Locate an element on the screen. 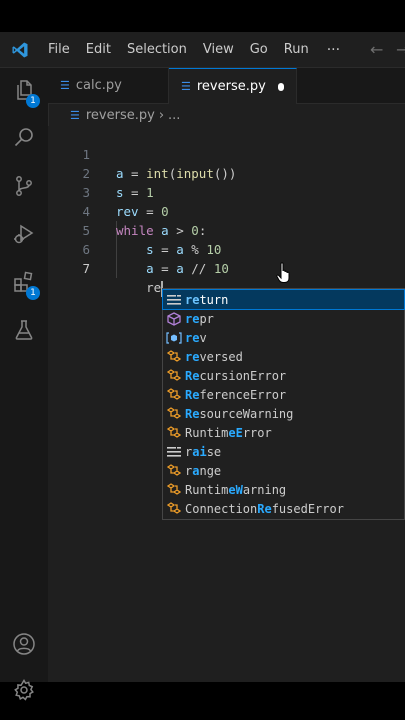 This screenshot has height=720, width=405. suggestion-label: ConnectionRefusedError is located at coordinates (264, 509).